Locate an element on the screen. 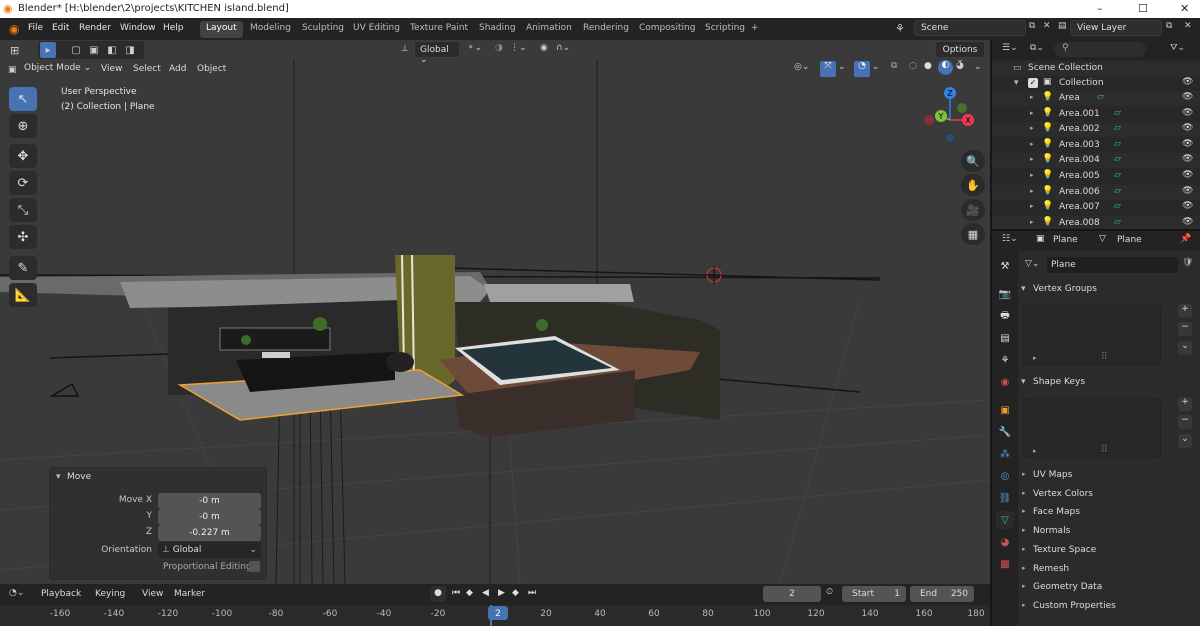 This screenshot has width=1200, height=626. timer-icon: ⏲ is located at coordinates (829, 592).